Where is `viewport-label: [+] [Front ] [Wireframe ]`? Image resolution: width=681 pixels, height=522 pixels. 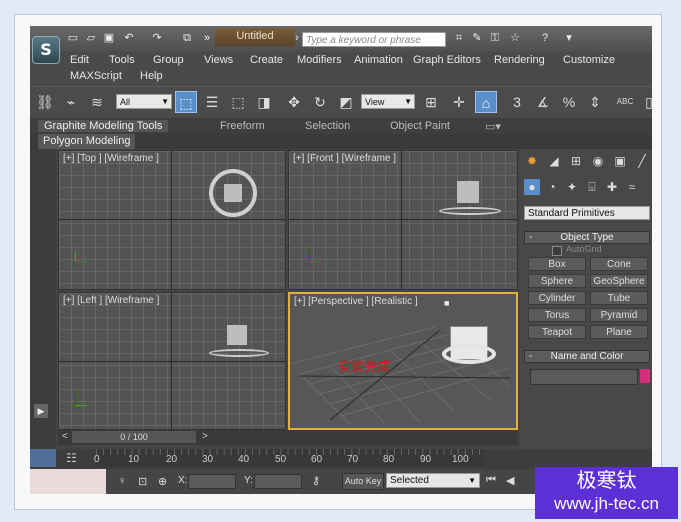 viewport-label: [+] [Front ] [Wireframe ] is located at coordinates (344, 158).